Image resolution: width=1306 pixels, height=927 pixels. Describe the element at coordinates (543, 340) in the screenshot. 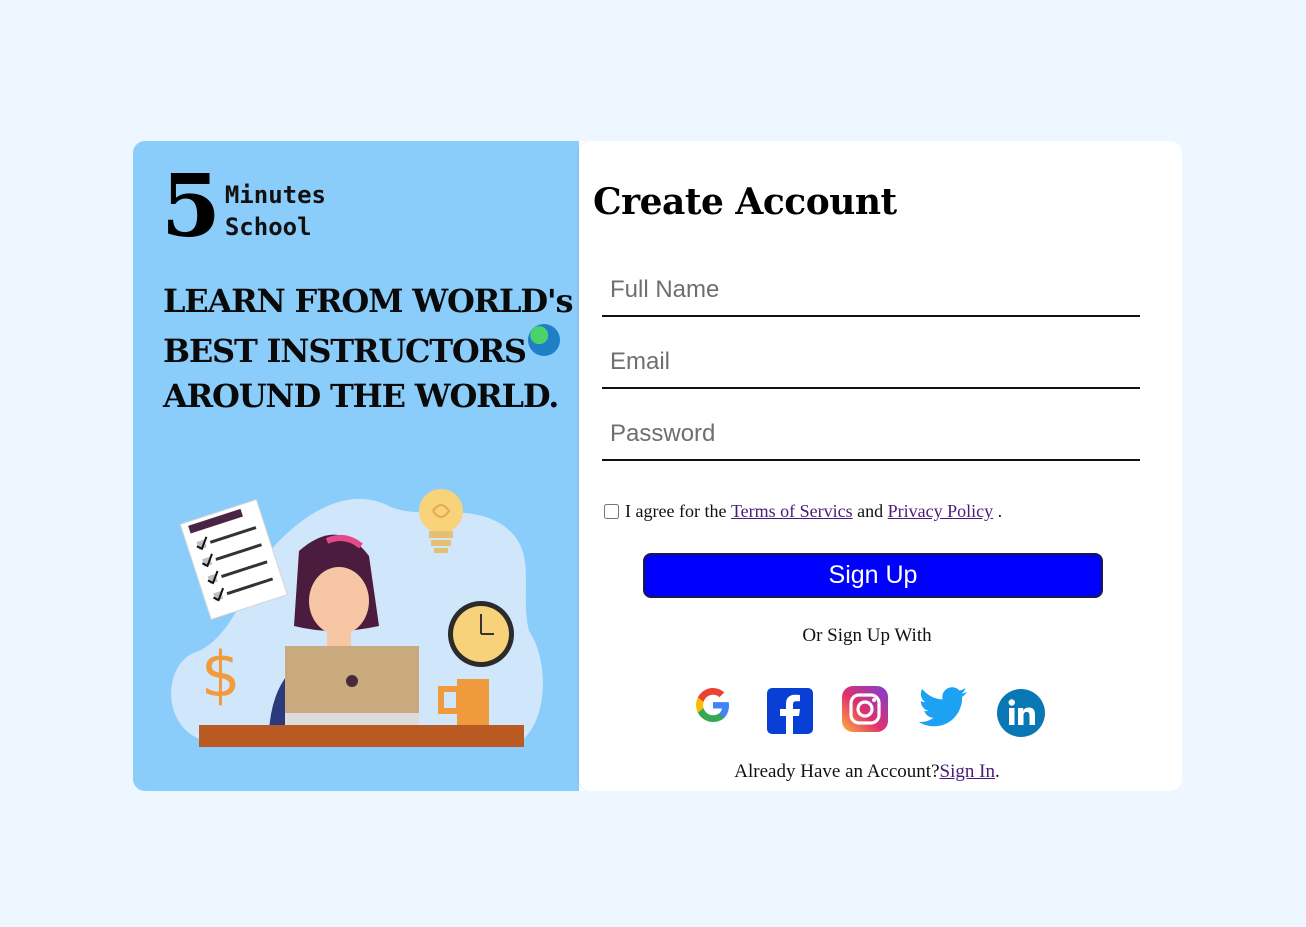

I see `globe-icon` at that location.